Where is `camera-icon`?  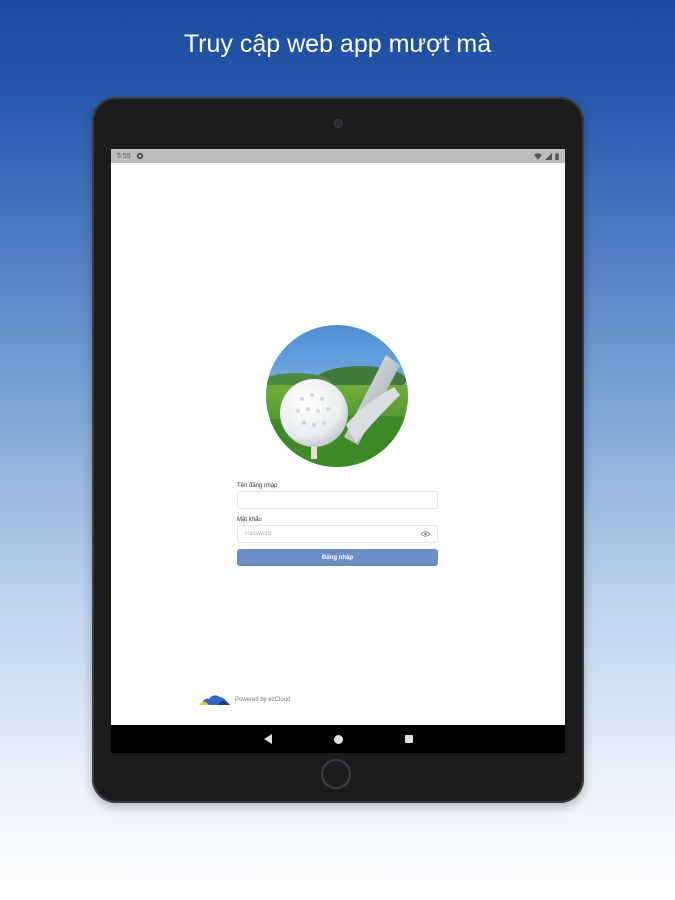 camera-icon is located at coordinates (338, 123).